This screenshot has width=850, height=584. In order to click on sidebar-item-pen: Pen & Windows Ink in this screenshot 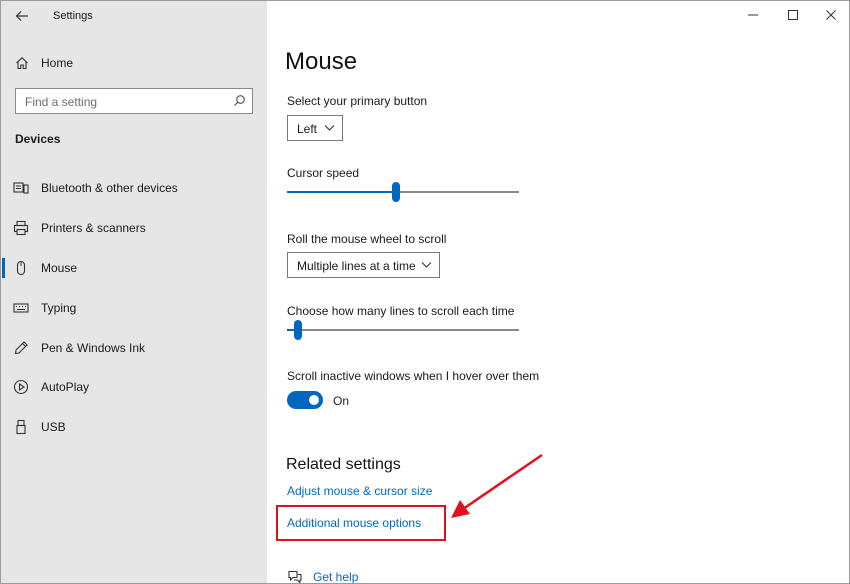, I will do `click(134, 348)`.